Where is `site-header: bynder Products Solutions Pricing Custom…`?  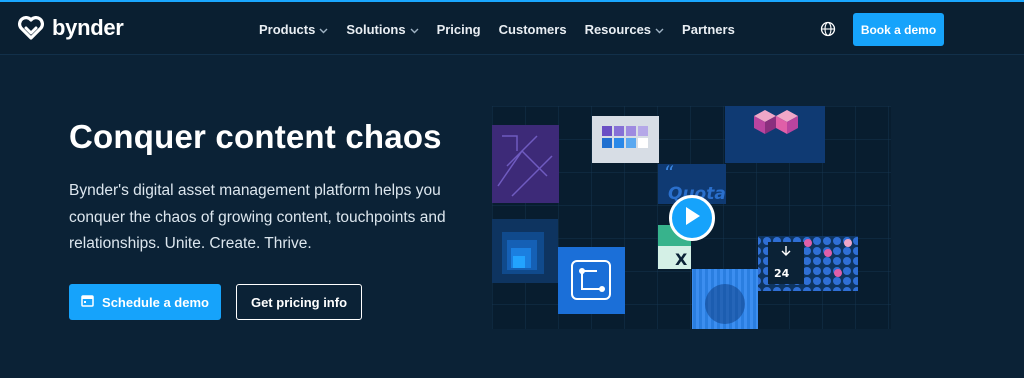 site-header: bynder Products Solutions Pricing Custom… is located at coordinates (512, 28).